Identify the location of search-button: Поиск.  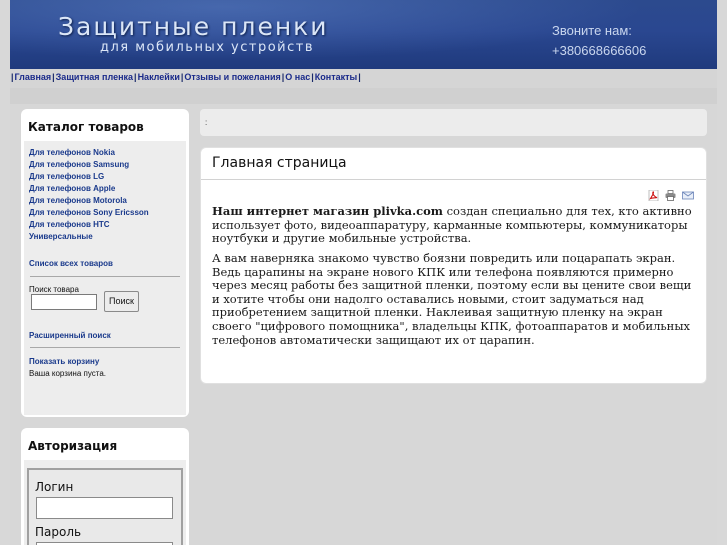
(121, 301).